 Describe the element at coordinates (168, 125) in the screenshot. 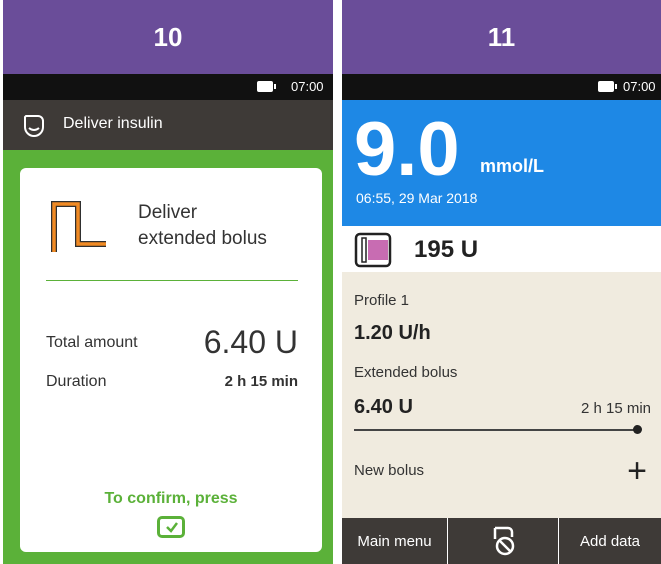

I see `title-bar: Deliver insulin` at that location.